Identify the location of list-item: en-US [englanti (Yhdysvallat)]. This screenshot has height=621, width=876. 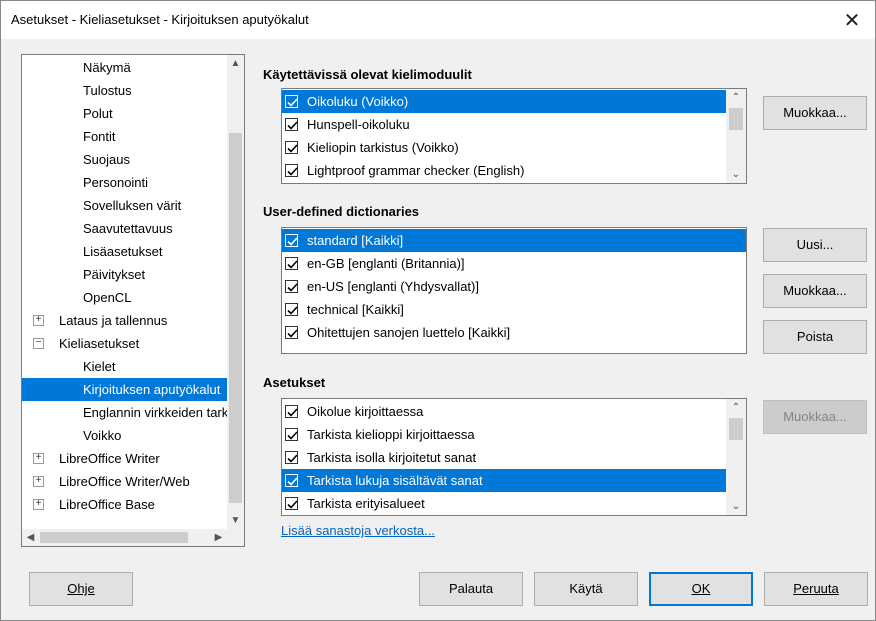
(514, 286).